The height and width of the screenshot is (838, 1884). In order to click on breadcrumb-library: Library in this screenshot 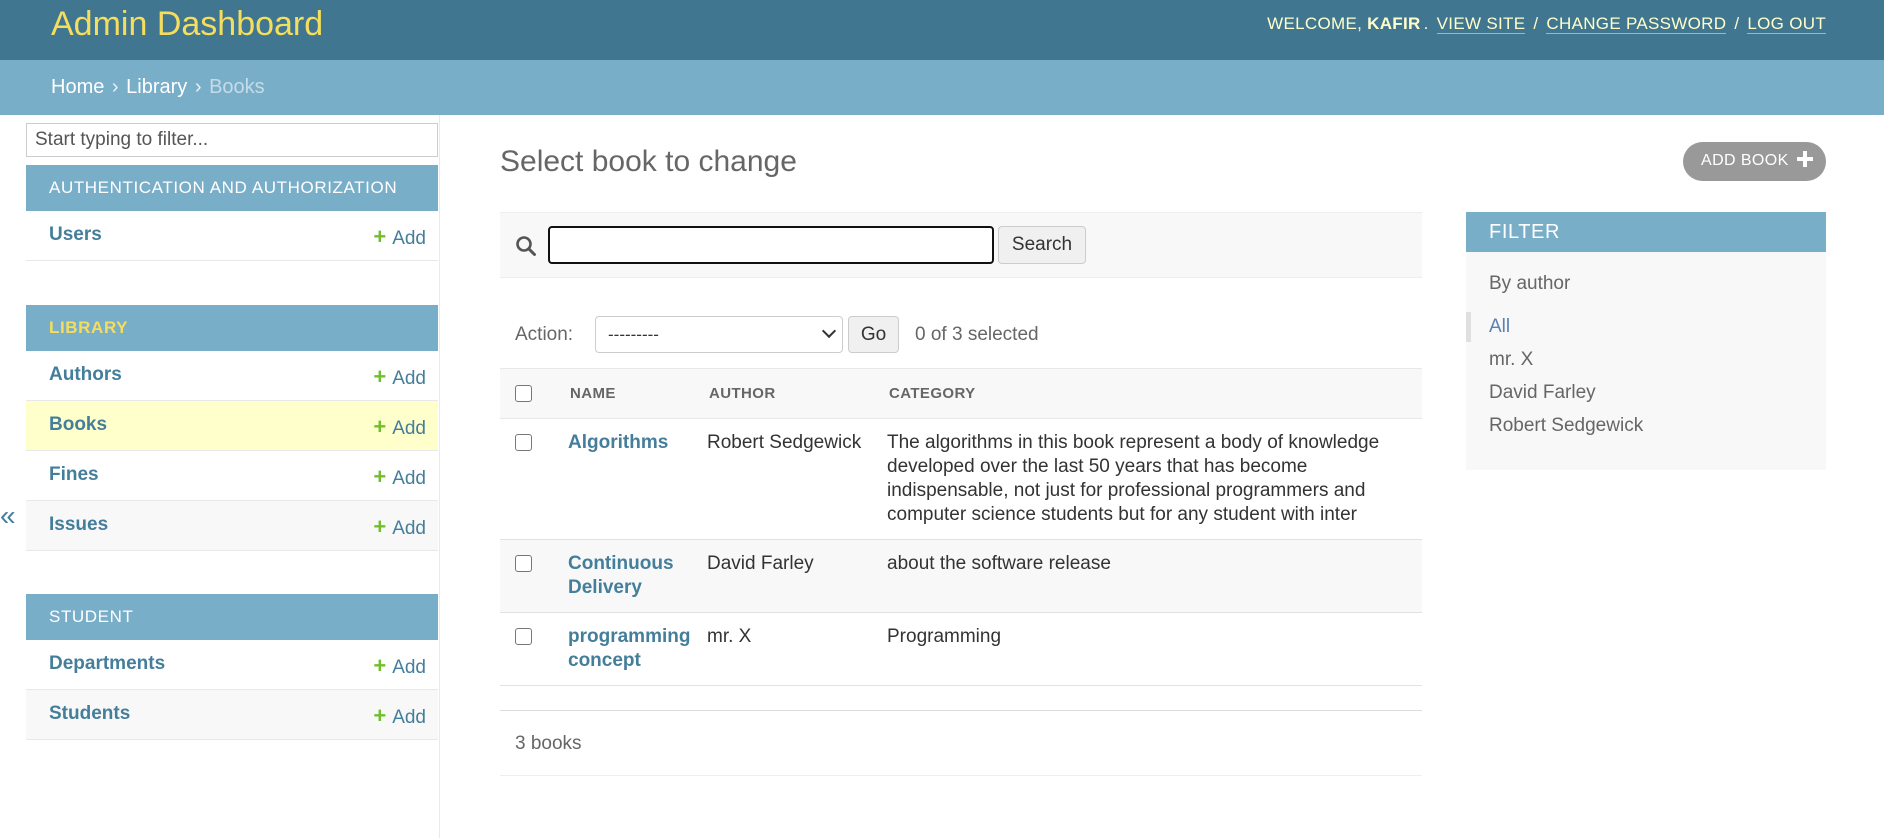, I will do `click(156, 87)`.